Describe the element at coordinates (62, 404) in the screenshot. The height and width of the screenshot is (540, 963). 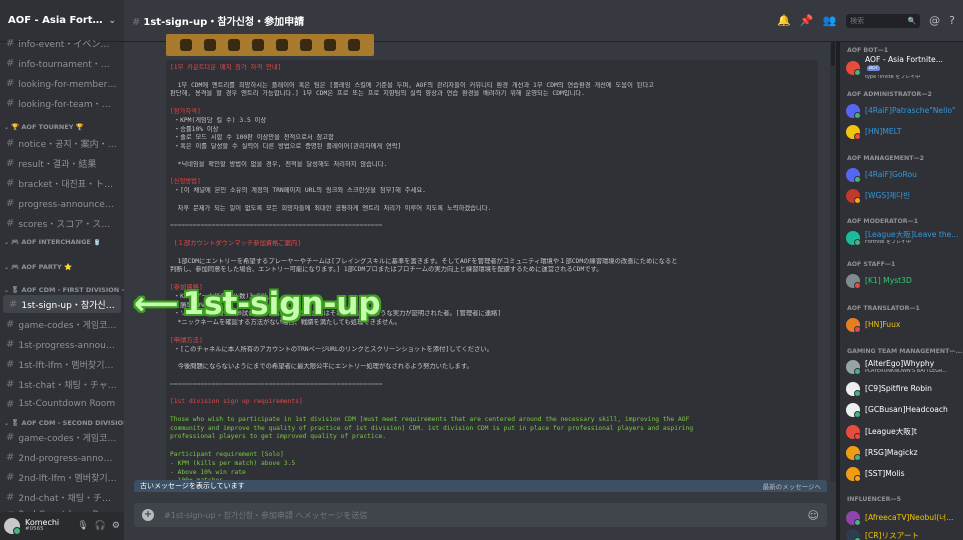
I see `channel-item: #1st-Countdown Room` at that location.